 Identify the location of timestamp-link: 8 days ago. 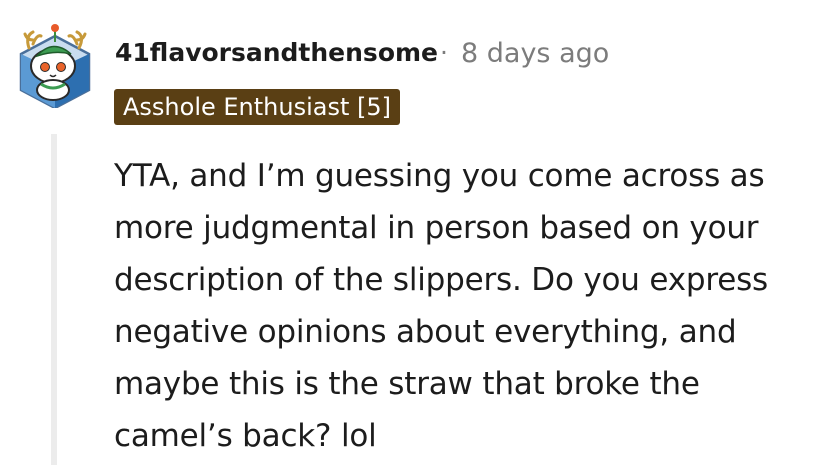
(535, 53).